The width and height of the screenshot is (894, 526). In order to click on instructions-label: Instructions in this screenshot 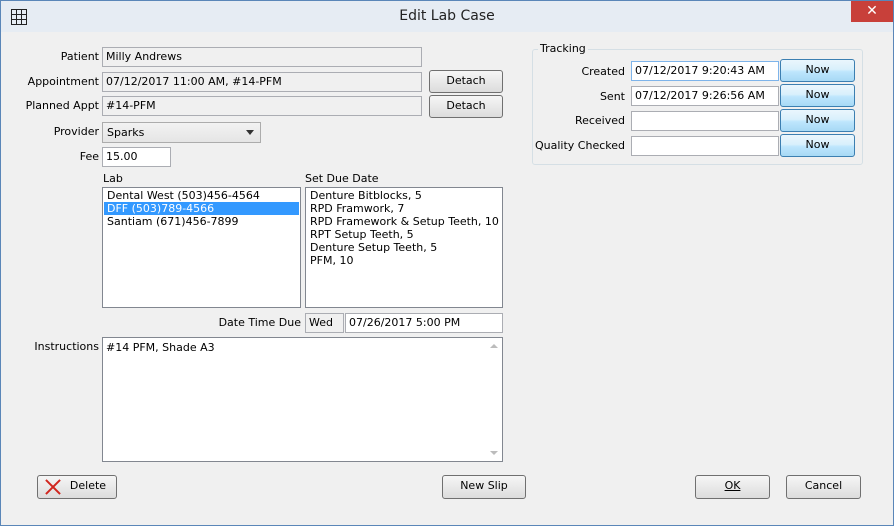, I will do `click(66, 346)`.